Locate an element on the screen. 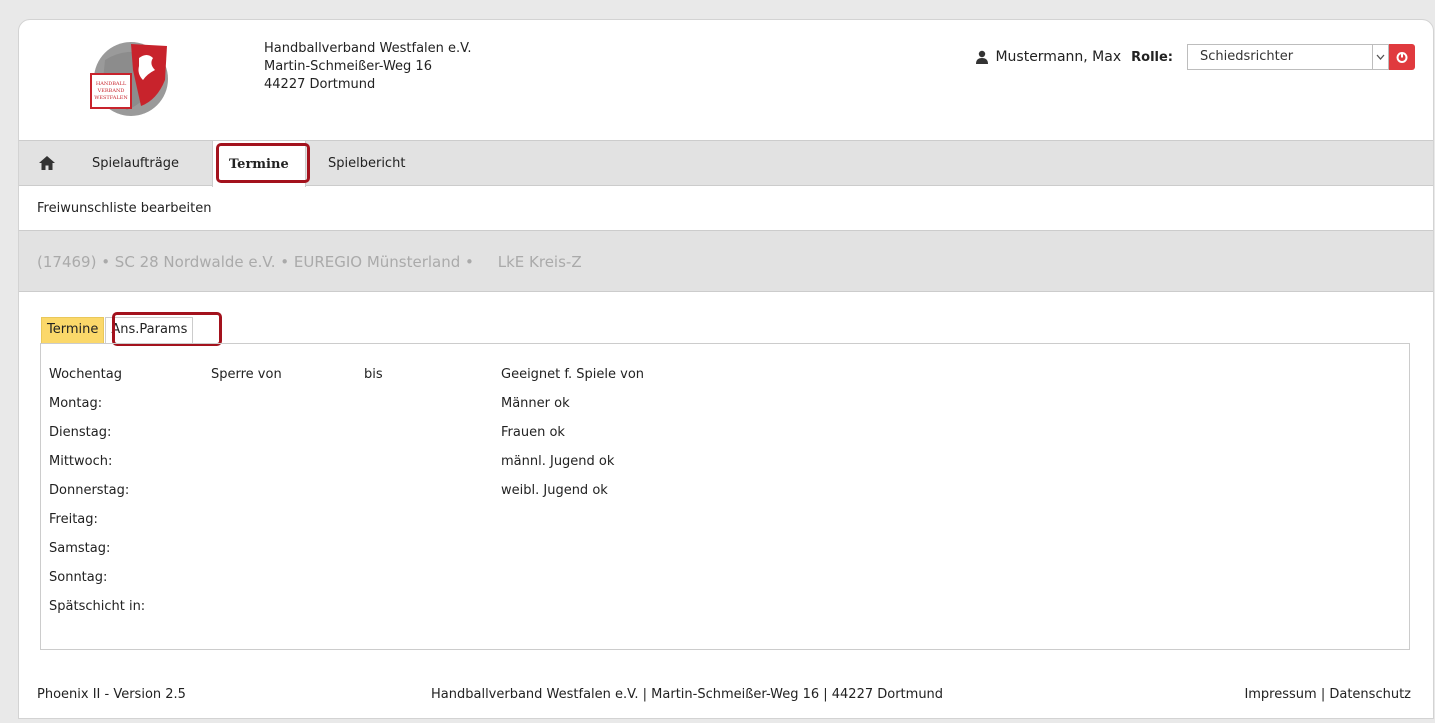 The image size is (1435, 723). header-bis: bis is located at coordinates (373, 374).